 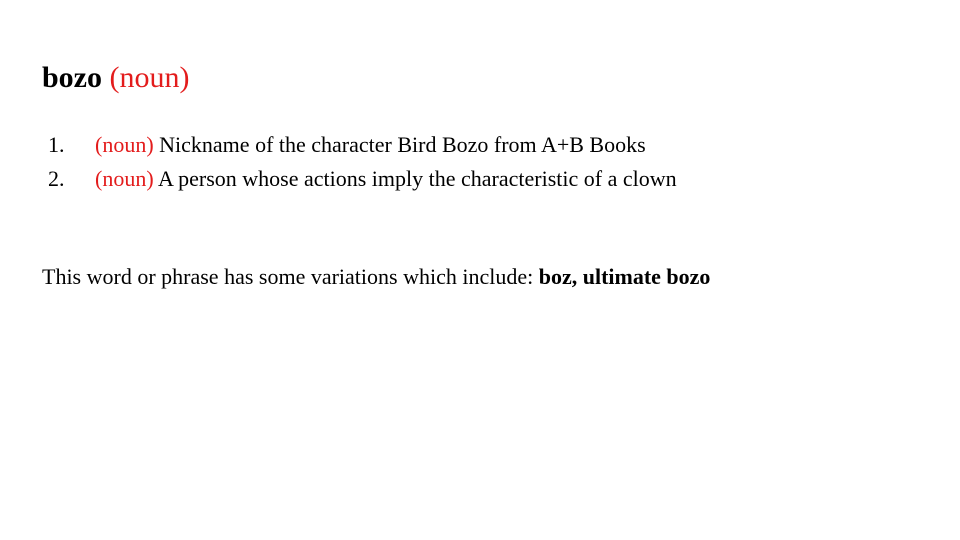 I want to click on variations-list: boz, ultimate bozo, so click(x=624, y=276).